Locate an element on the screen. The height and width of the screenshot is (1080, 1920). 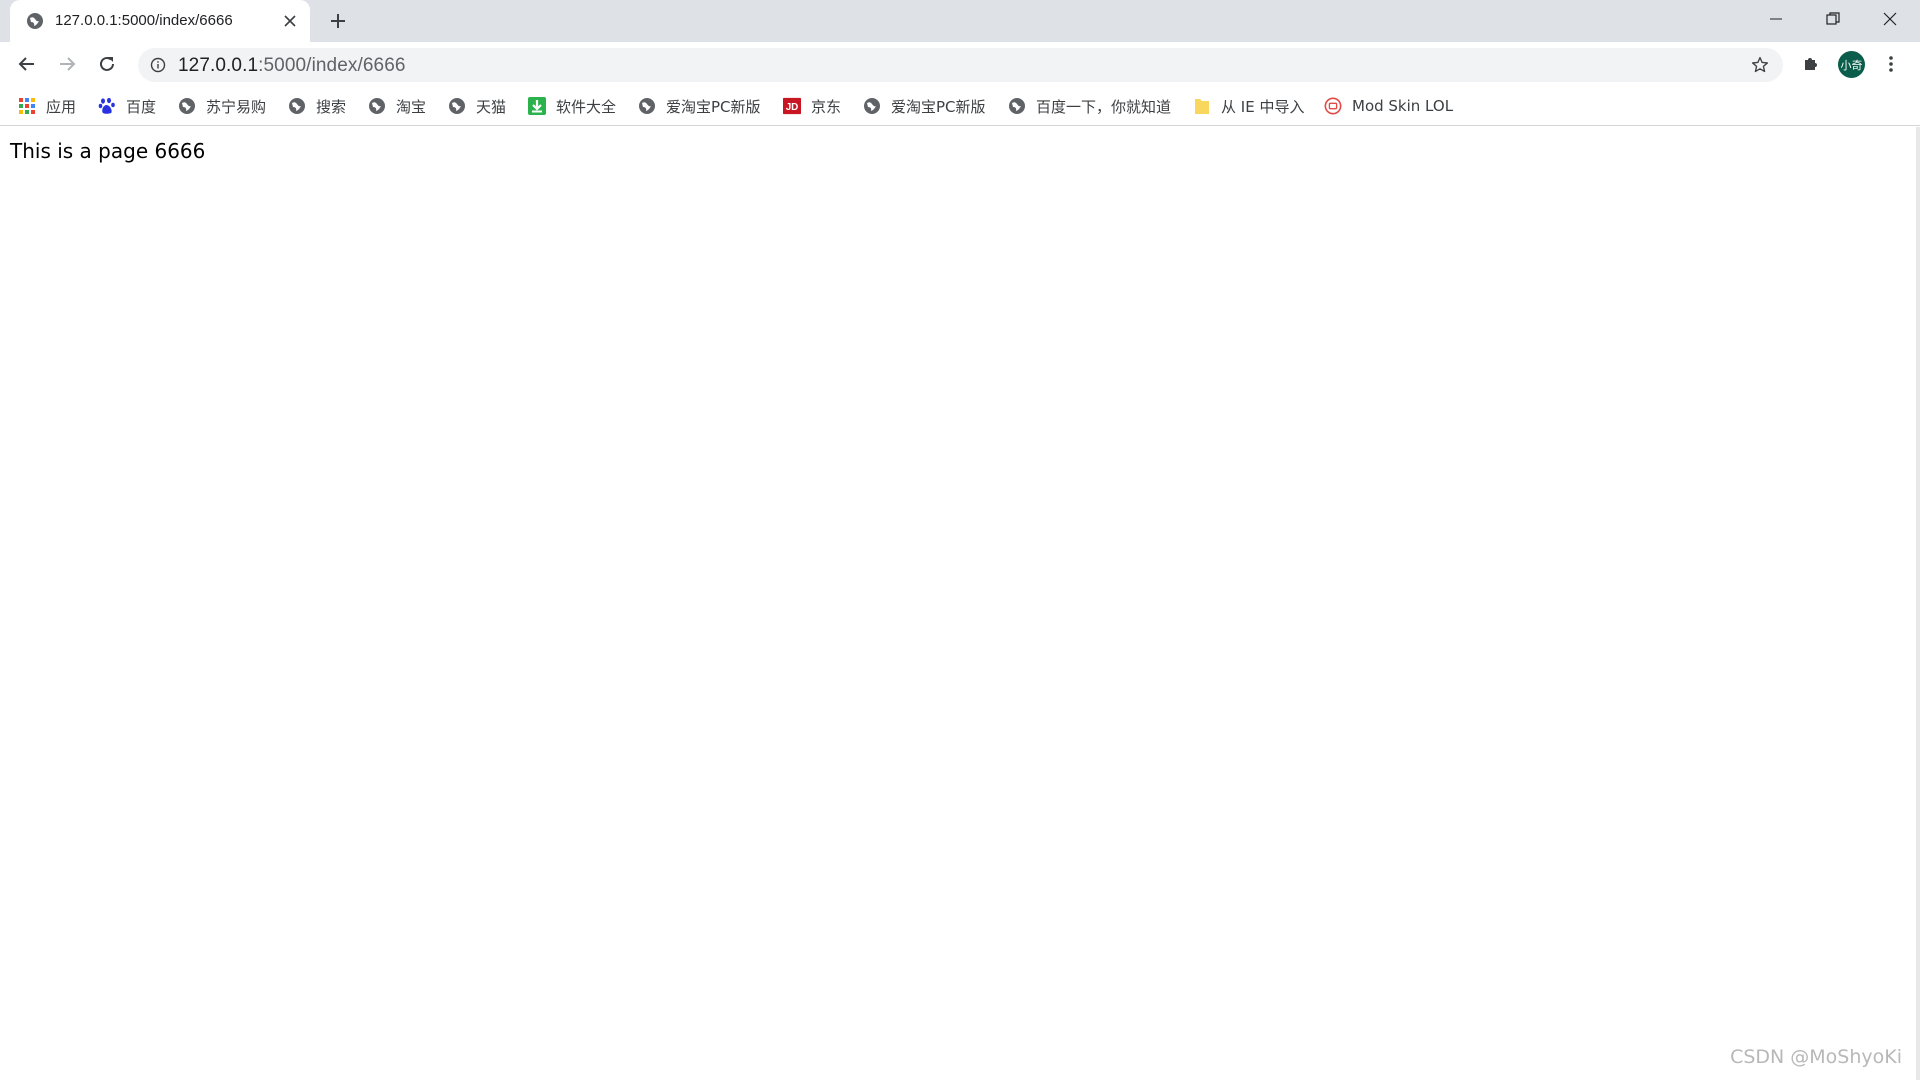
back-arrow-icon is located at coordinates (27, 64).